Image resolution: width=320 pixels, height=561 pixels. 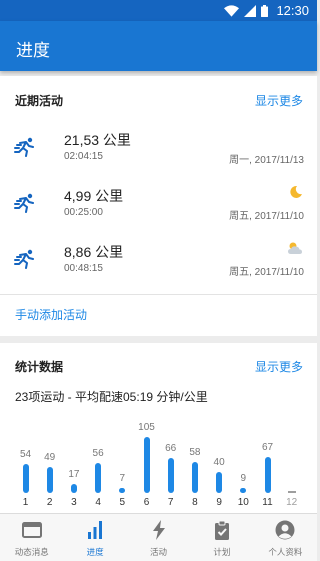 I want to click on chart-bar-group: 49 2, so click(x=50, y=463).